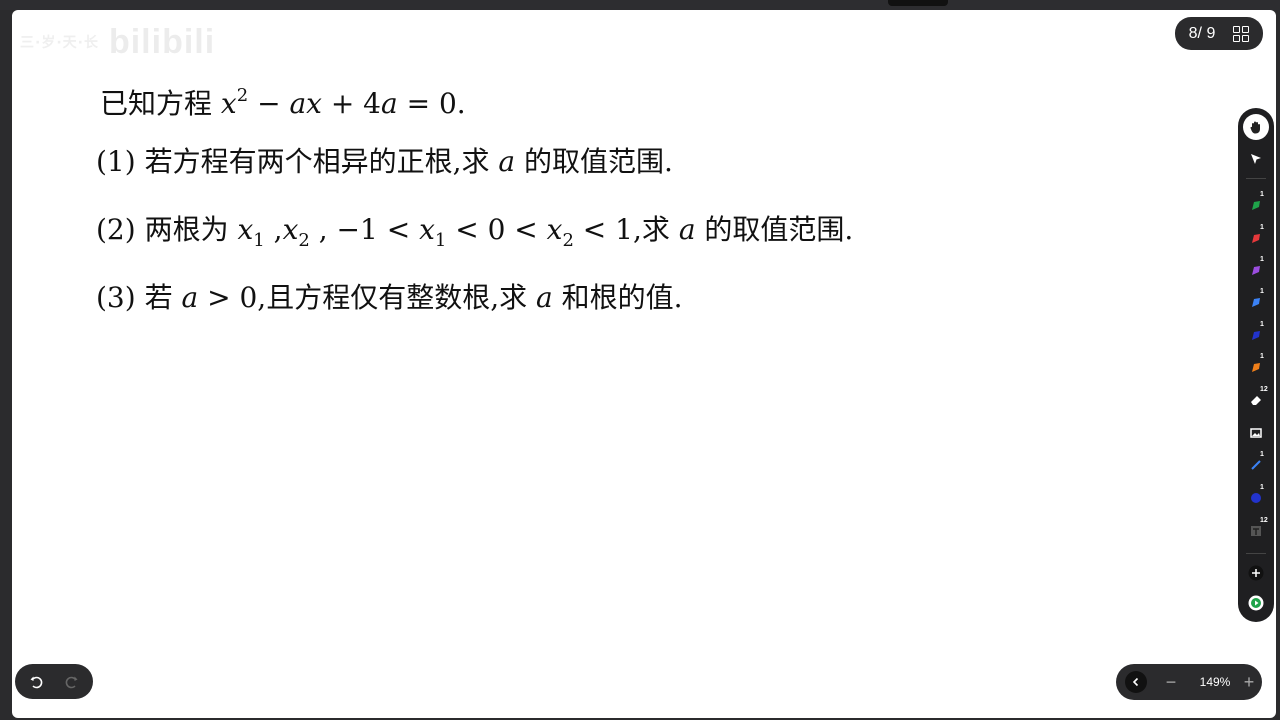 The image size is (1280, 720). What do you see at coordinates (1249, 682) in the screenshot?
I see `zoom-in-button: +` at bounding box center [1249, 682].